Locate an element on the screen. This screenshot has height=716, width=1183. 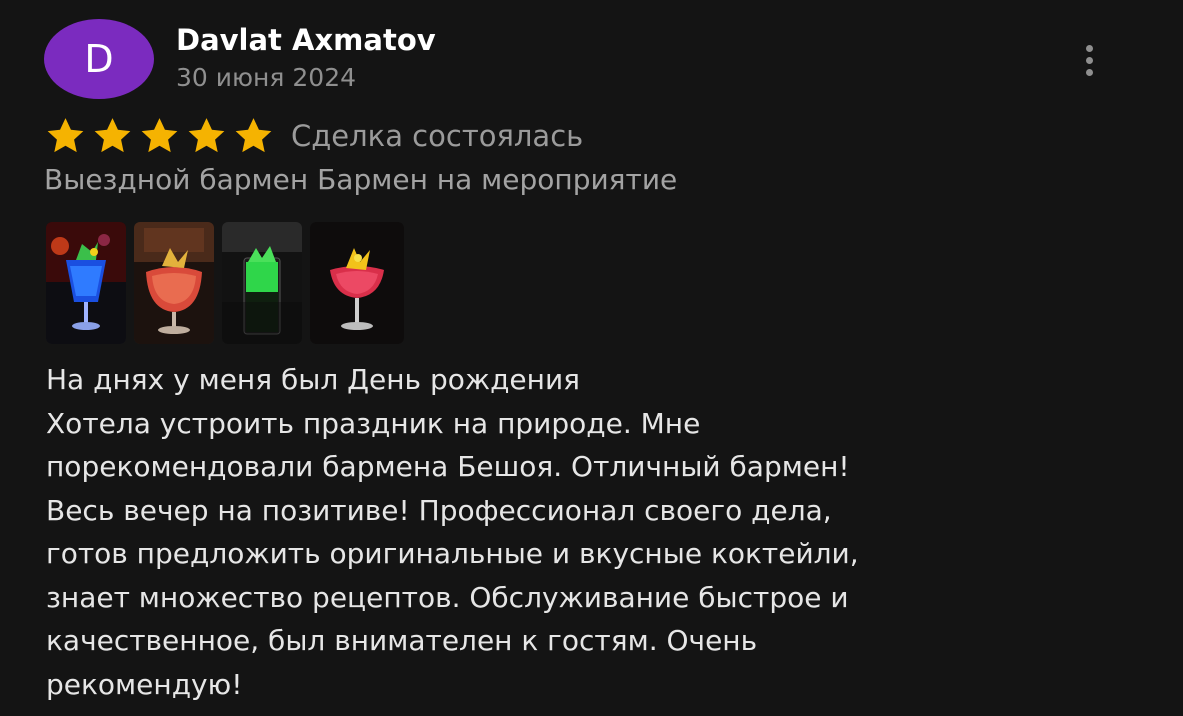
more-options-button is located at coordinates (1089, 60).